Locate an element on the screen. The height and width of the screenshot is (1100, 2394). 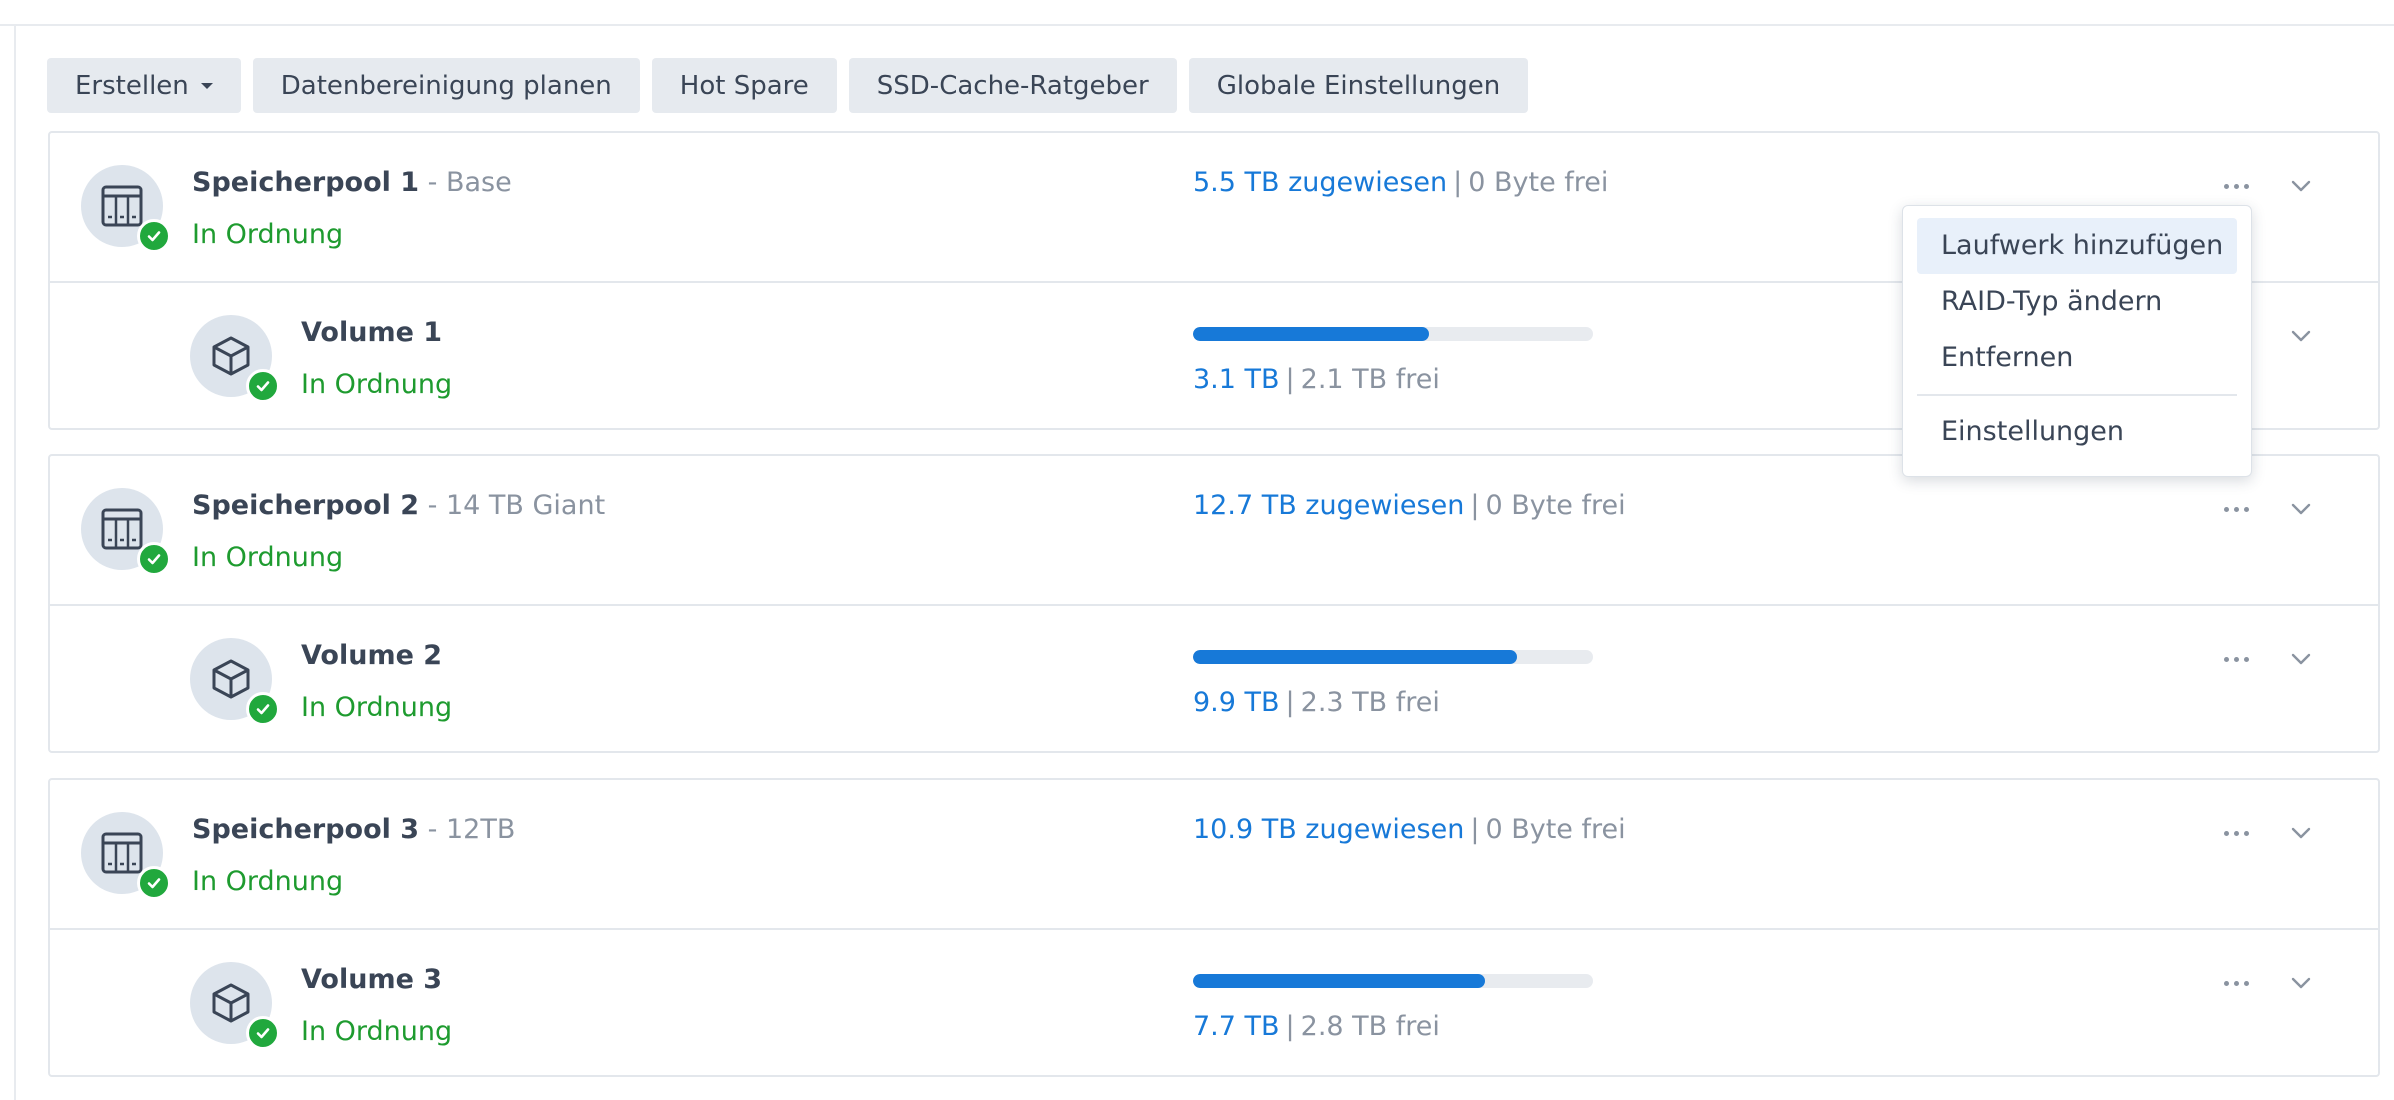
volume-free: 2.8 TB frei is located at coordinates (1370, 1026).